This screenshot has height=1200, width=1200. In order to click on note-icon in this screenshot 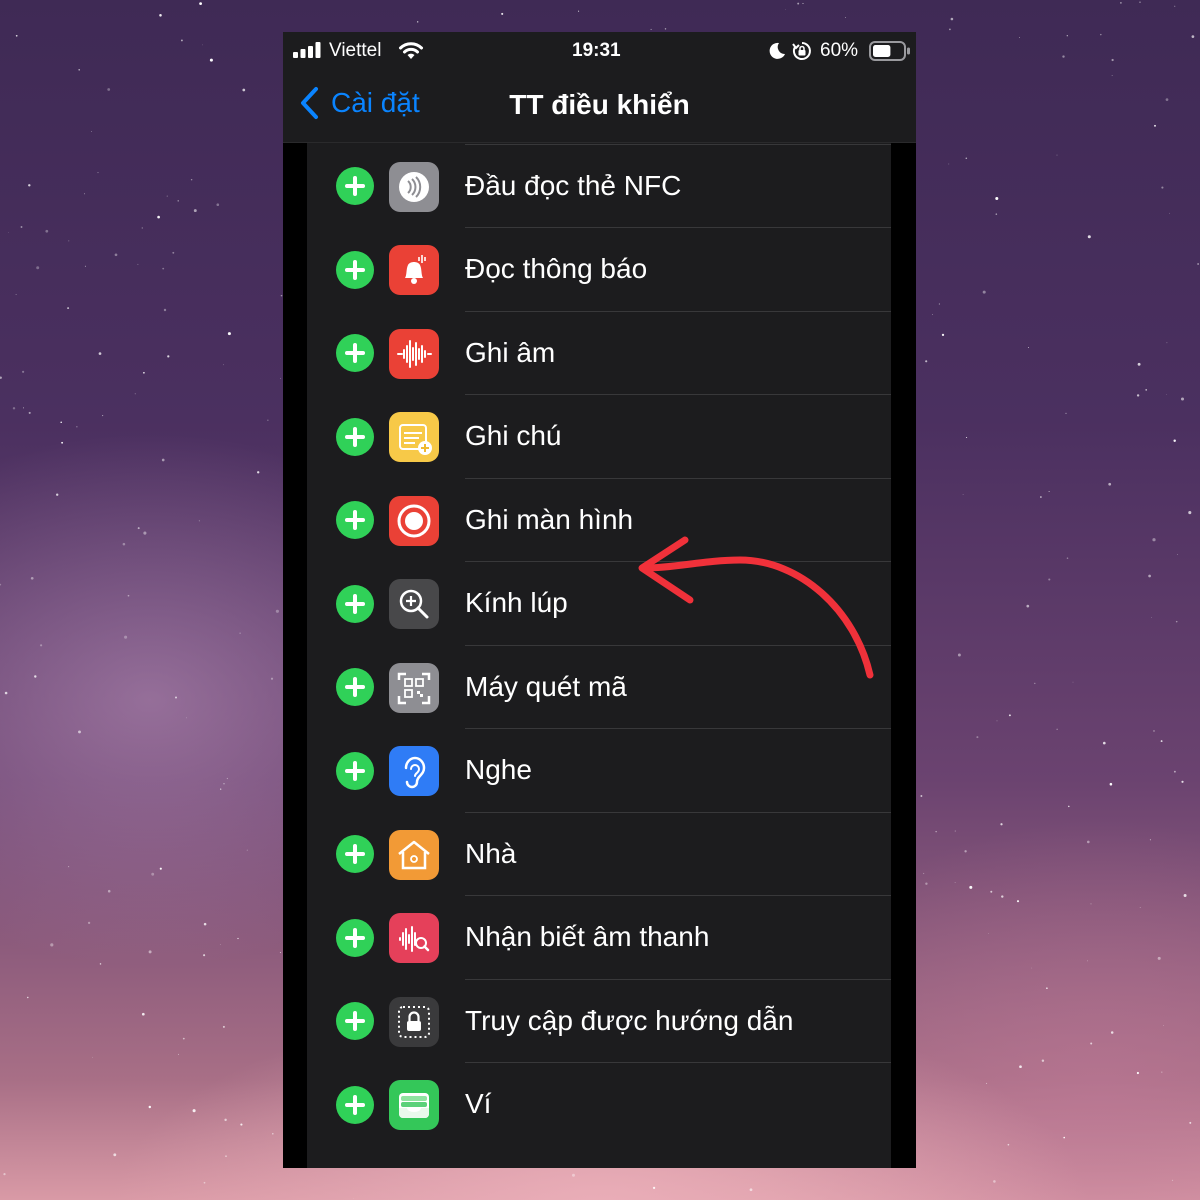, I will do `click(414, 437)`.